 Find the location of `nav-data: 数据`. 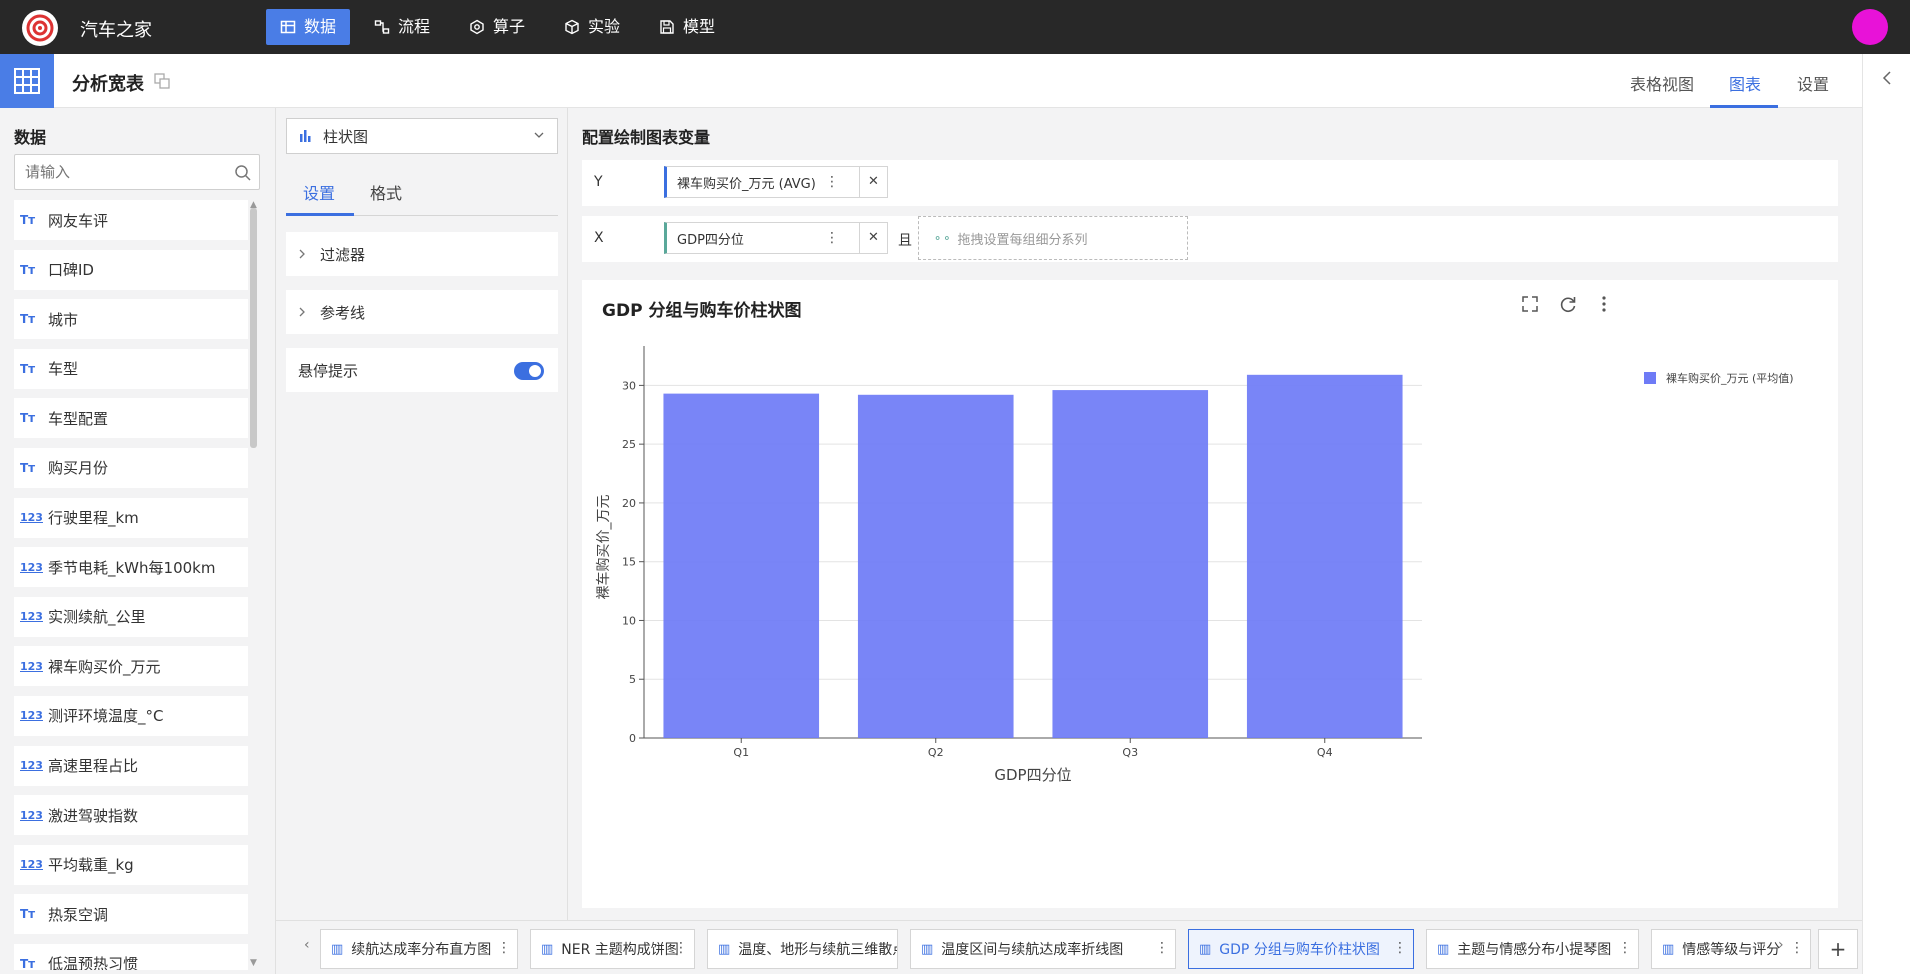

nav-data: 数据 is located at coordinates (308, 27).